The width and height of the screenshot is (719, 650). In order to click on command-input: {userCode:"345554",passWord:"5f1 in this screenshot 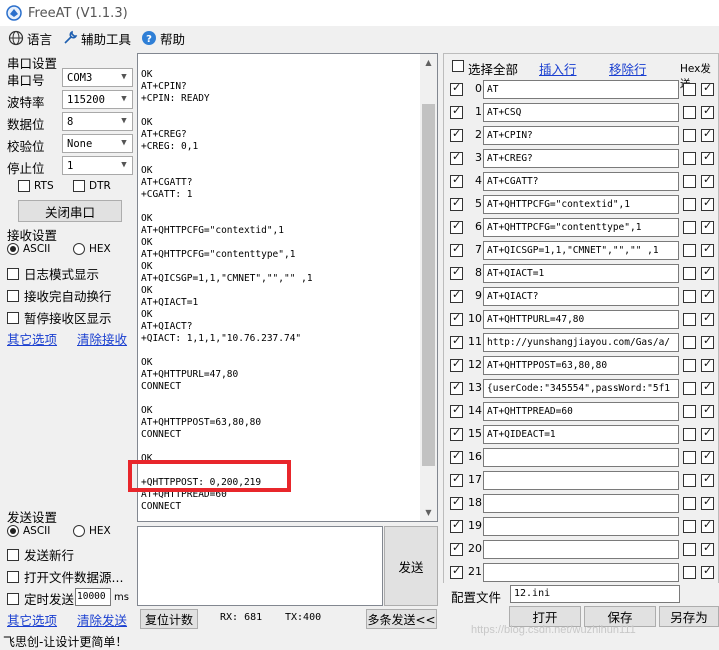, I will do `click(581, 388)`.